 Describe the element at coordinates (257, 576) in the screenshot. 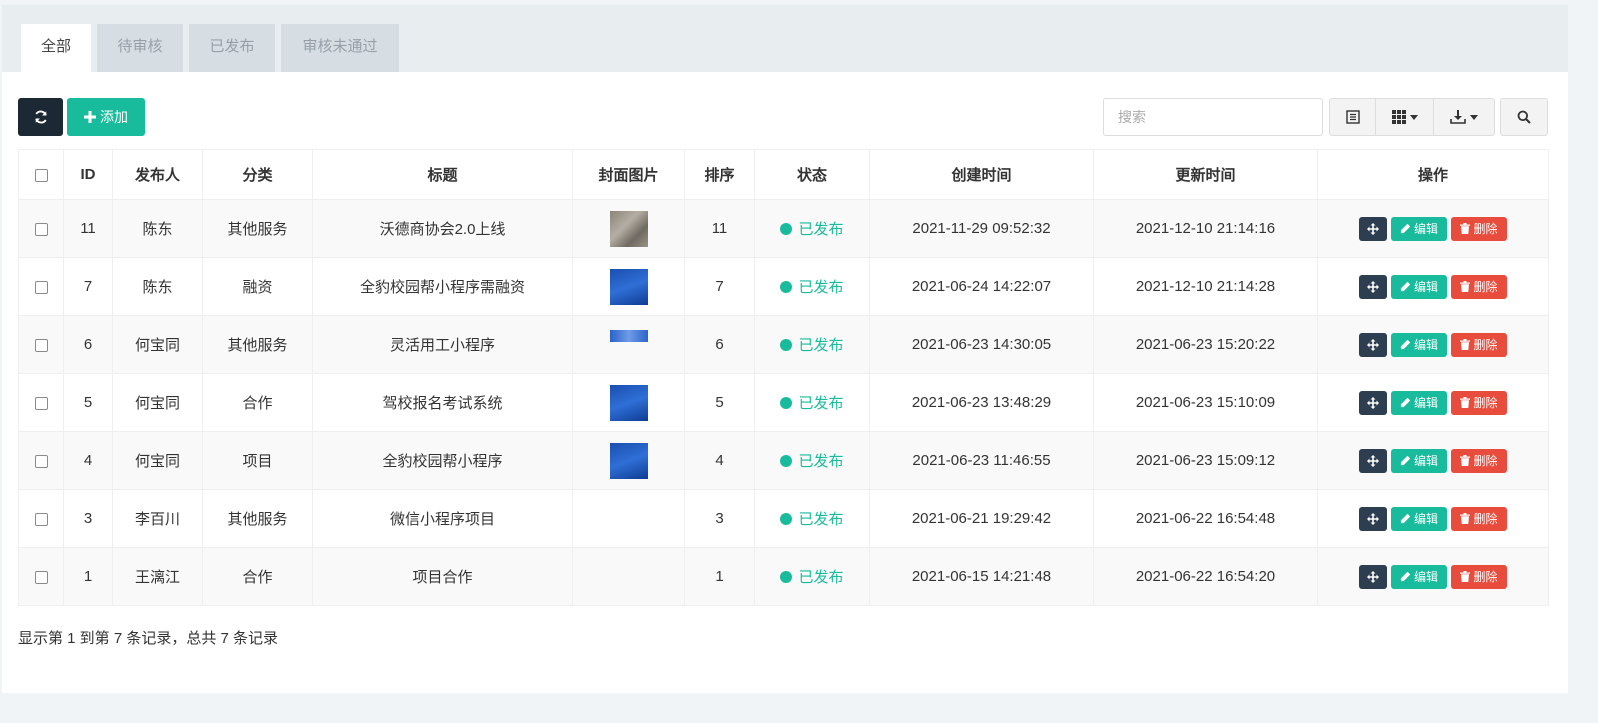

I see `cell-category: 合作` at that location.